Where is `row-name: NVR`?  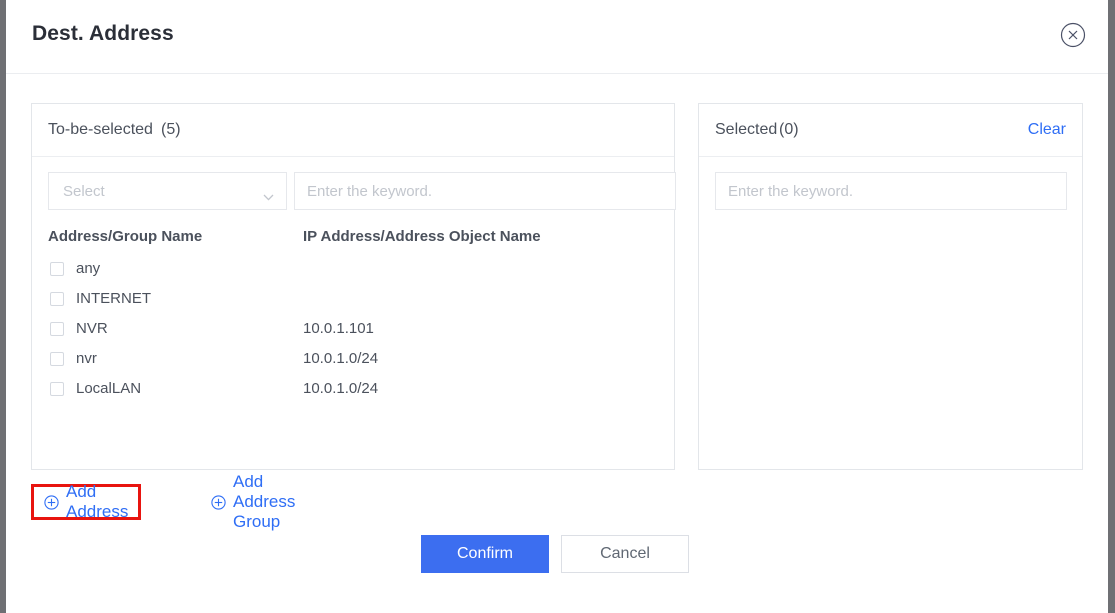
row-name: NVR is located at coordinates (92, 328).